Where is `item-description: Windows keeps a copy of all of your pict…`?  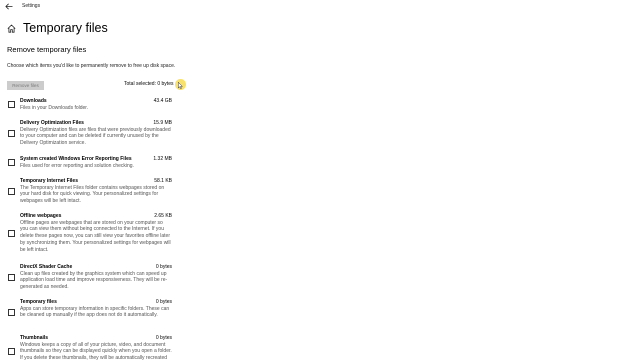 item-description: Windows keeps a copy of all of your pict… is located at coordinates (96, 350).